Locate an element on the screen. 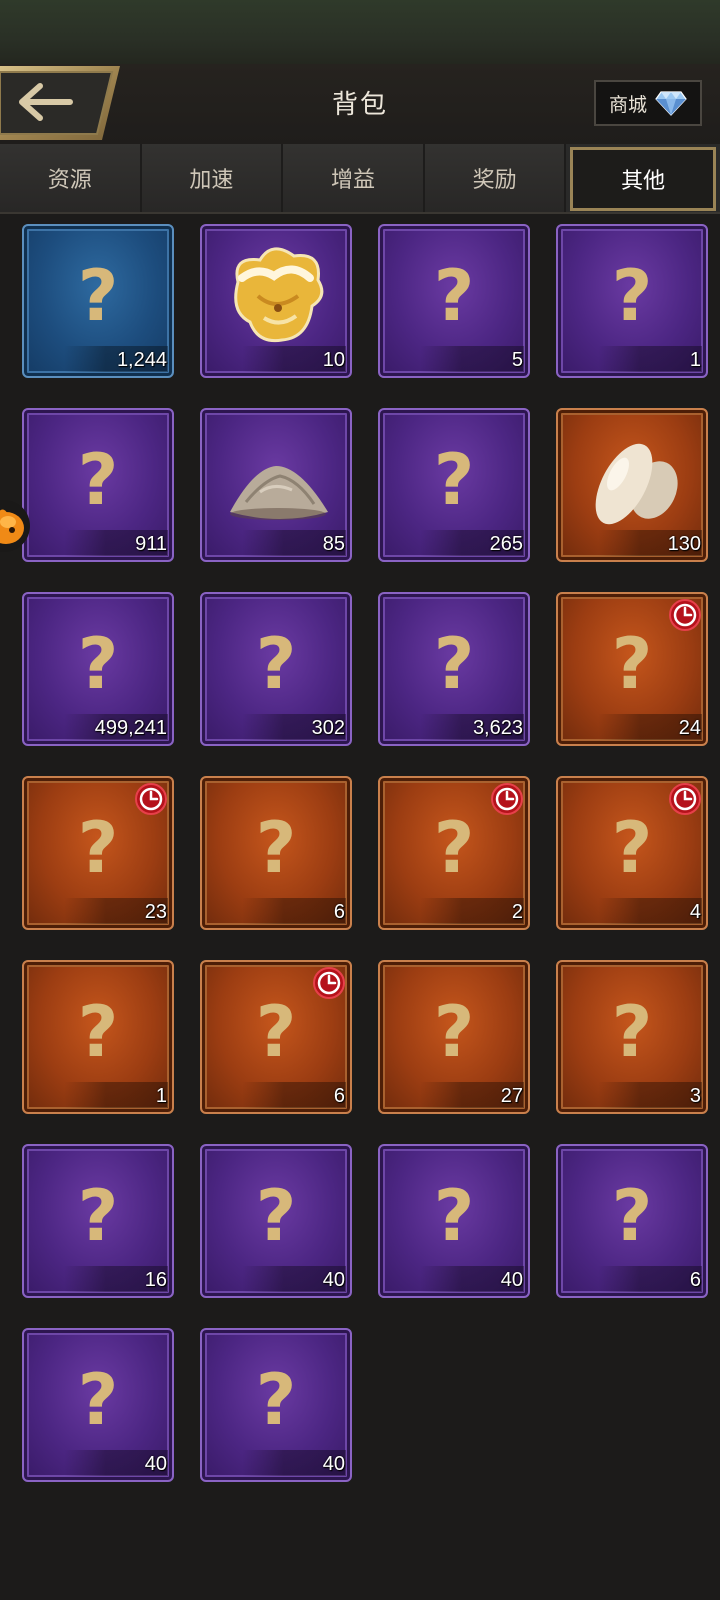 Image resolution: width=720 pixels, height=1600 pixels. item-count: 24 is located at coordinates (689, 728).